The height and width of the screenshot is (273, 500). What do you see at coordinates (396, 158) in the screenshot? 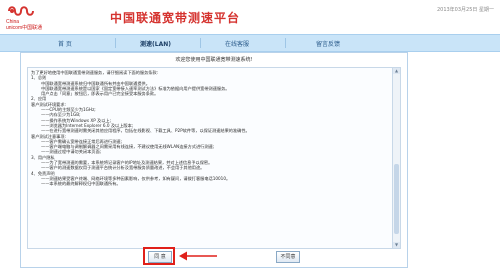
I see `terms-scrollbar: ▲ ▼` at bounding box center [396, 158].